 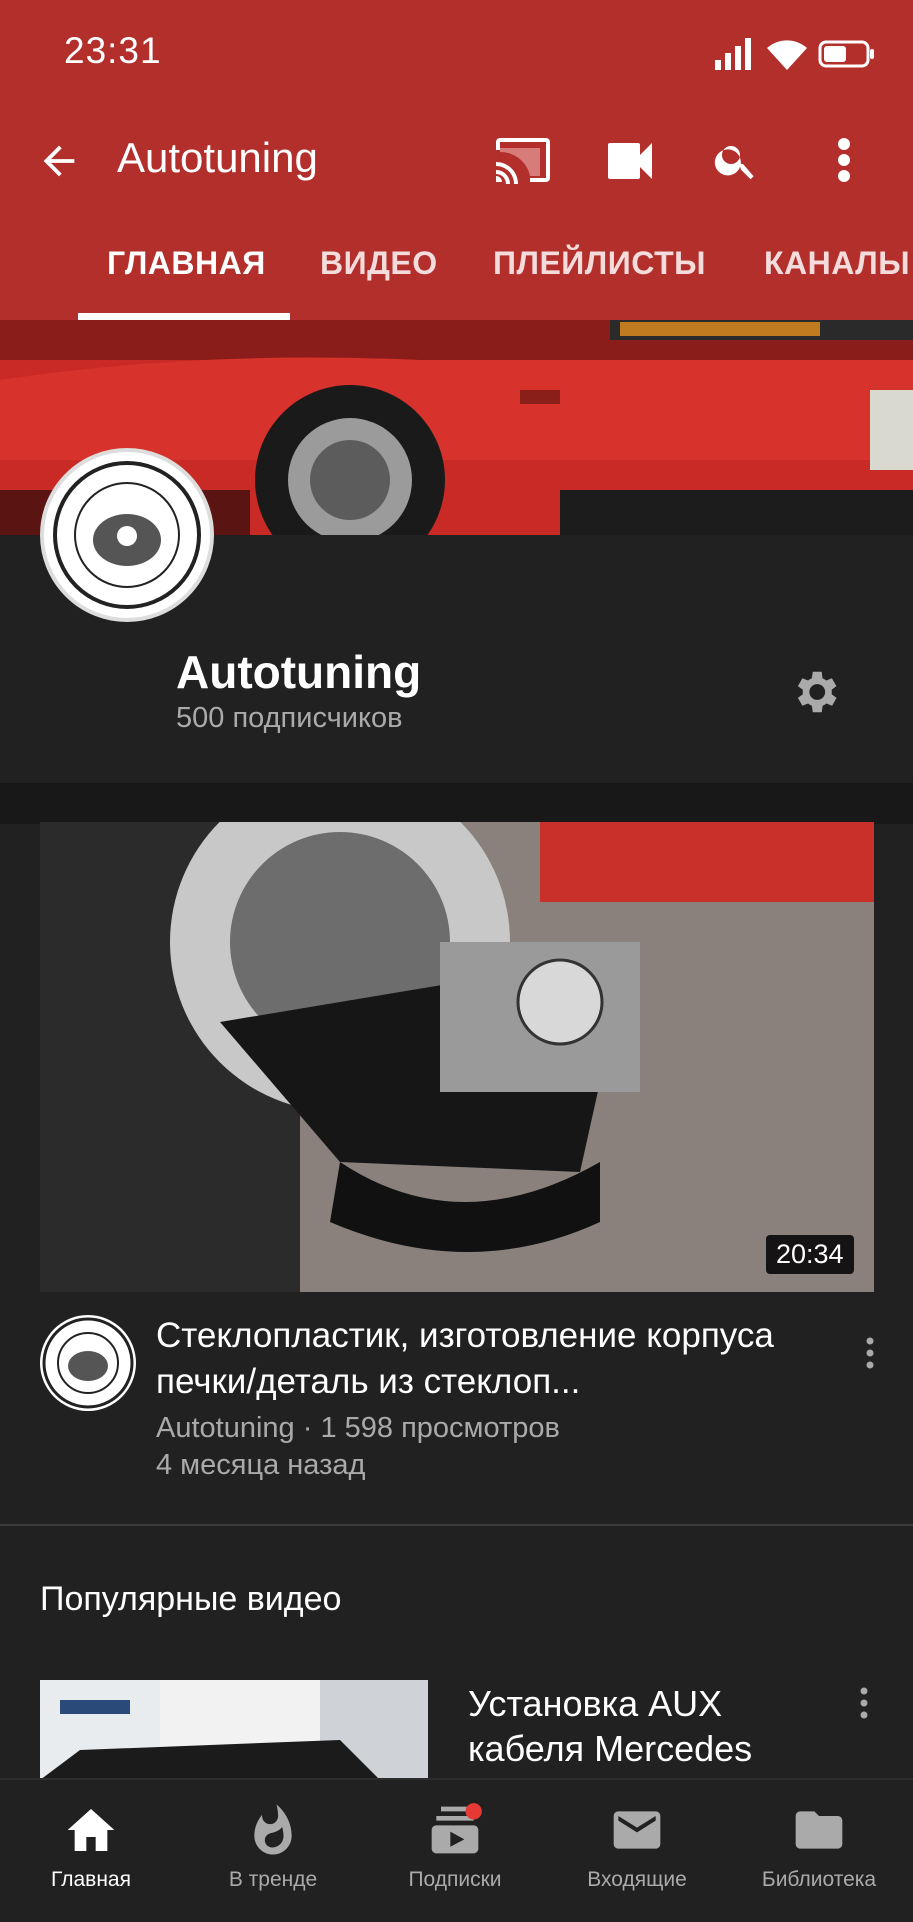 What do you see at coordinates (787, 55) in the screenshot?
I see `wifi-icon` at bounding box center [787, 55].